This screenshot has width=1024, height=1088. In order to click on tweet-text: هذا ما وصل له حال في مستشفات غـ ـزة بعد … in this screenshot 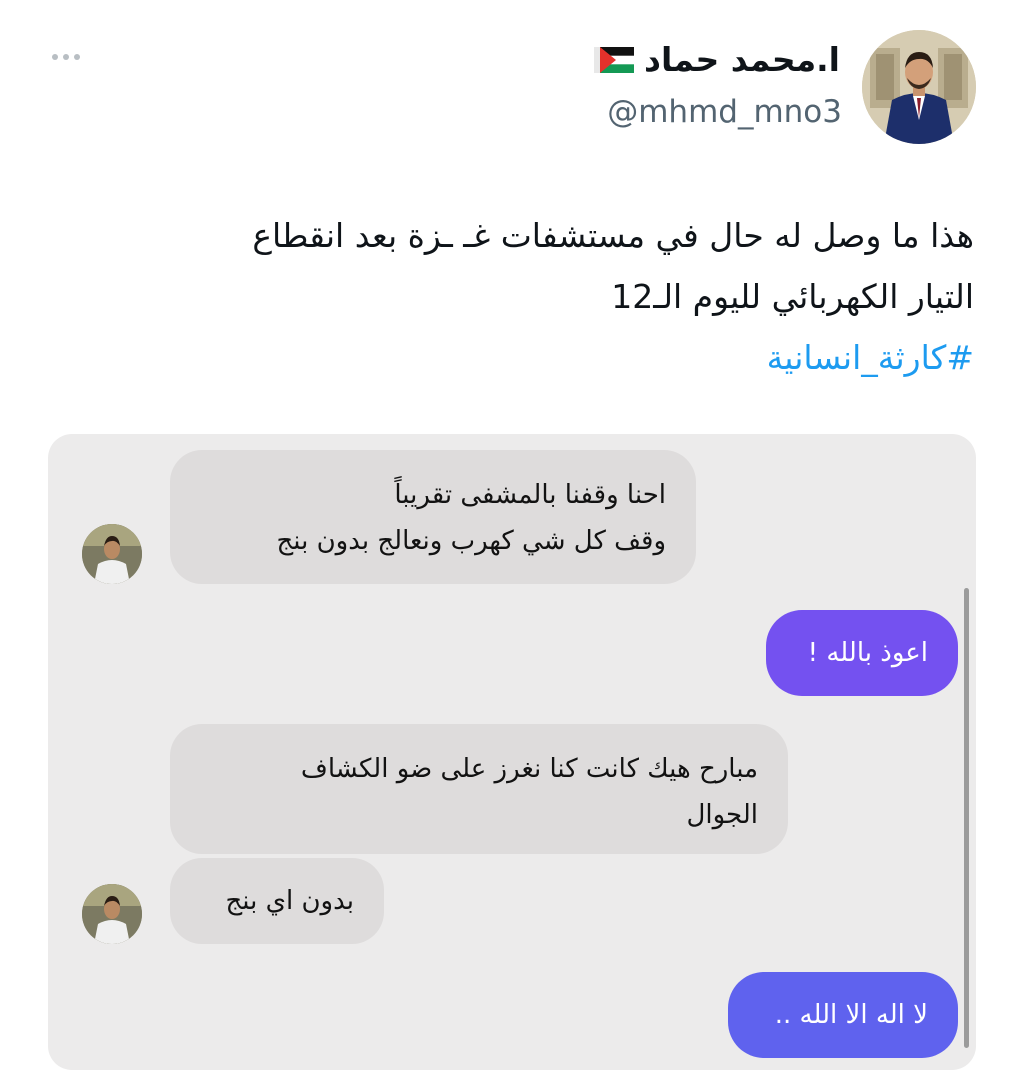, I will do `click(522, 296)`.